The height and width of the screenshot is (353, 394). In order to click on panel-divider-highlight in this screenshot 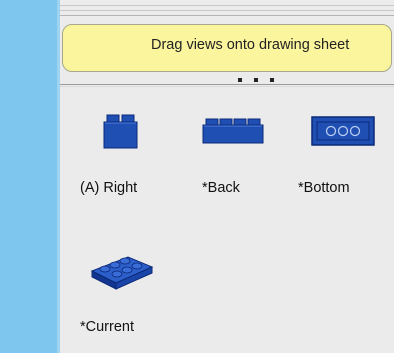, I will do `click(227, 86)`.